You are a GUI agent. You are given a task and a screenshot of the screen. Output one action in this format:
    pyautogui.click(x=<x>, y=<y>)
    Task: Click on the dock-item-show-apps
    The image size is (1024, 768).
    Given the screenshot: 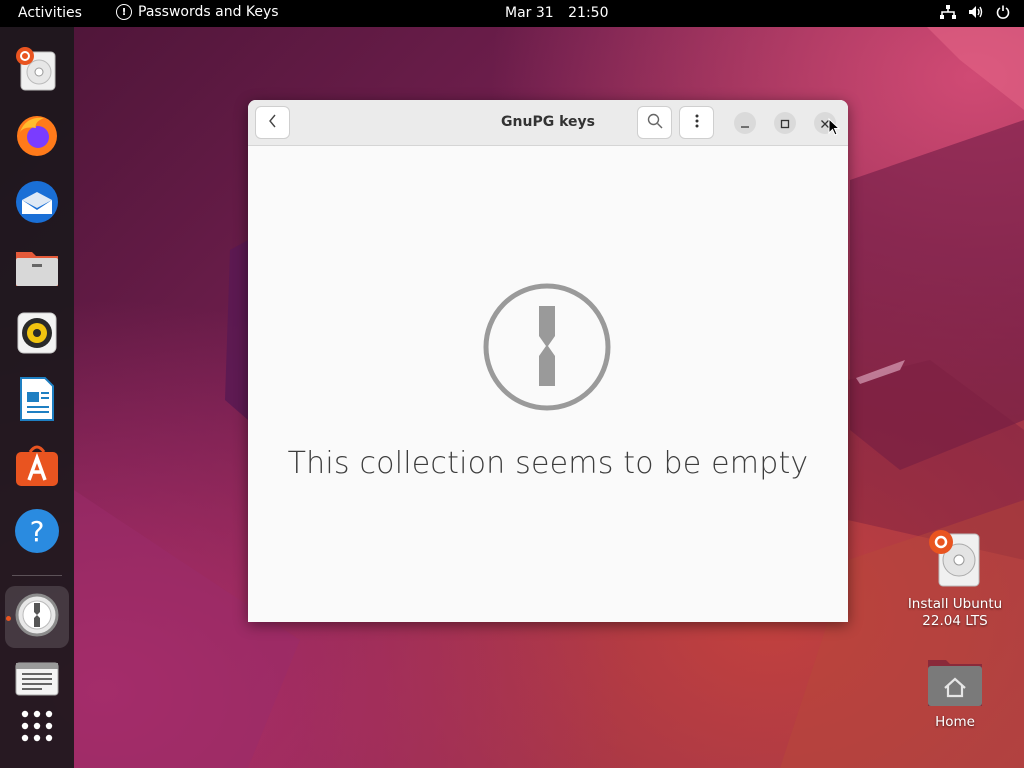 What is the action you would take?
    pyautogui.click(x=37, y=728)
    